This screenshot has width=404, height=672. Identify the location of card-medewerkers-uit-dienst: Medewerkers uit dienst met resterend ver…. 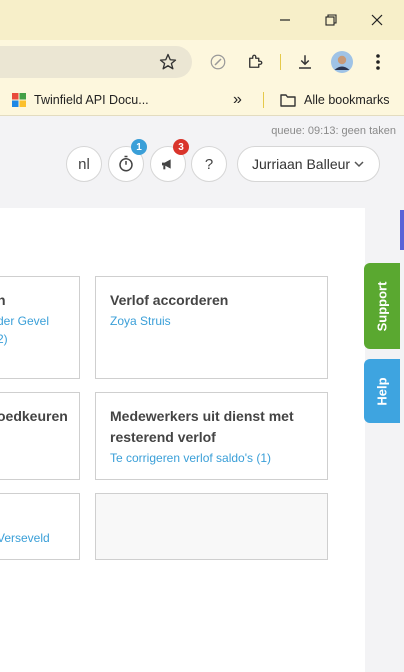
(211, 436).